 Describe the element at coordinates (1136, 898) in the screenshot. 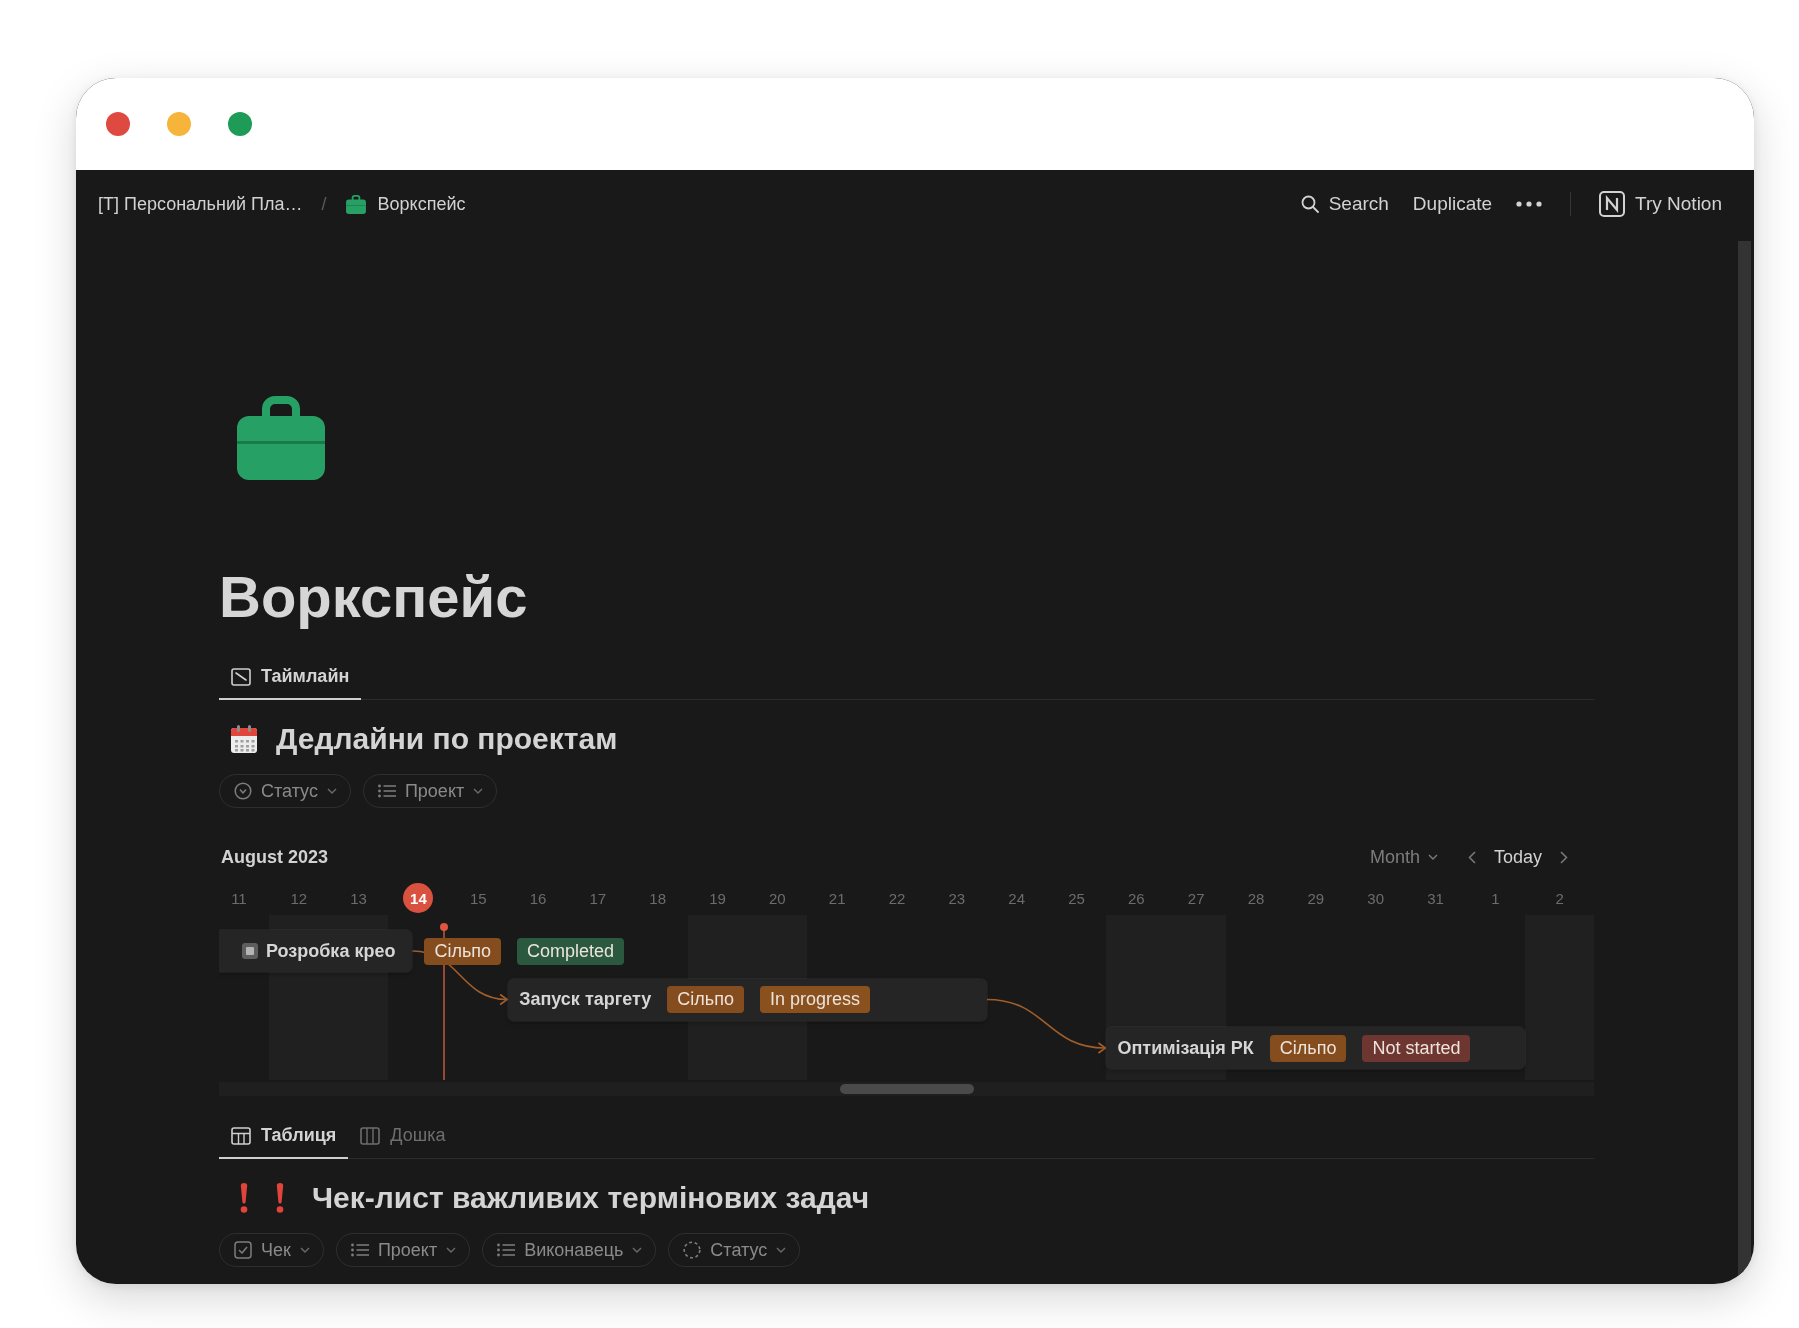

I see `day-label: 26` at that location.